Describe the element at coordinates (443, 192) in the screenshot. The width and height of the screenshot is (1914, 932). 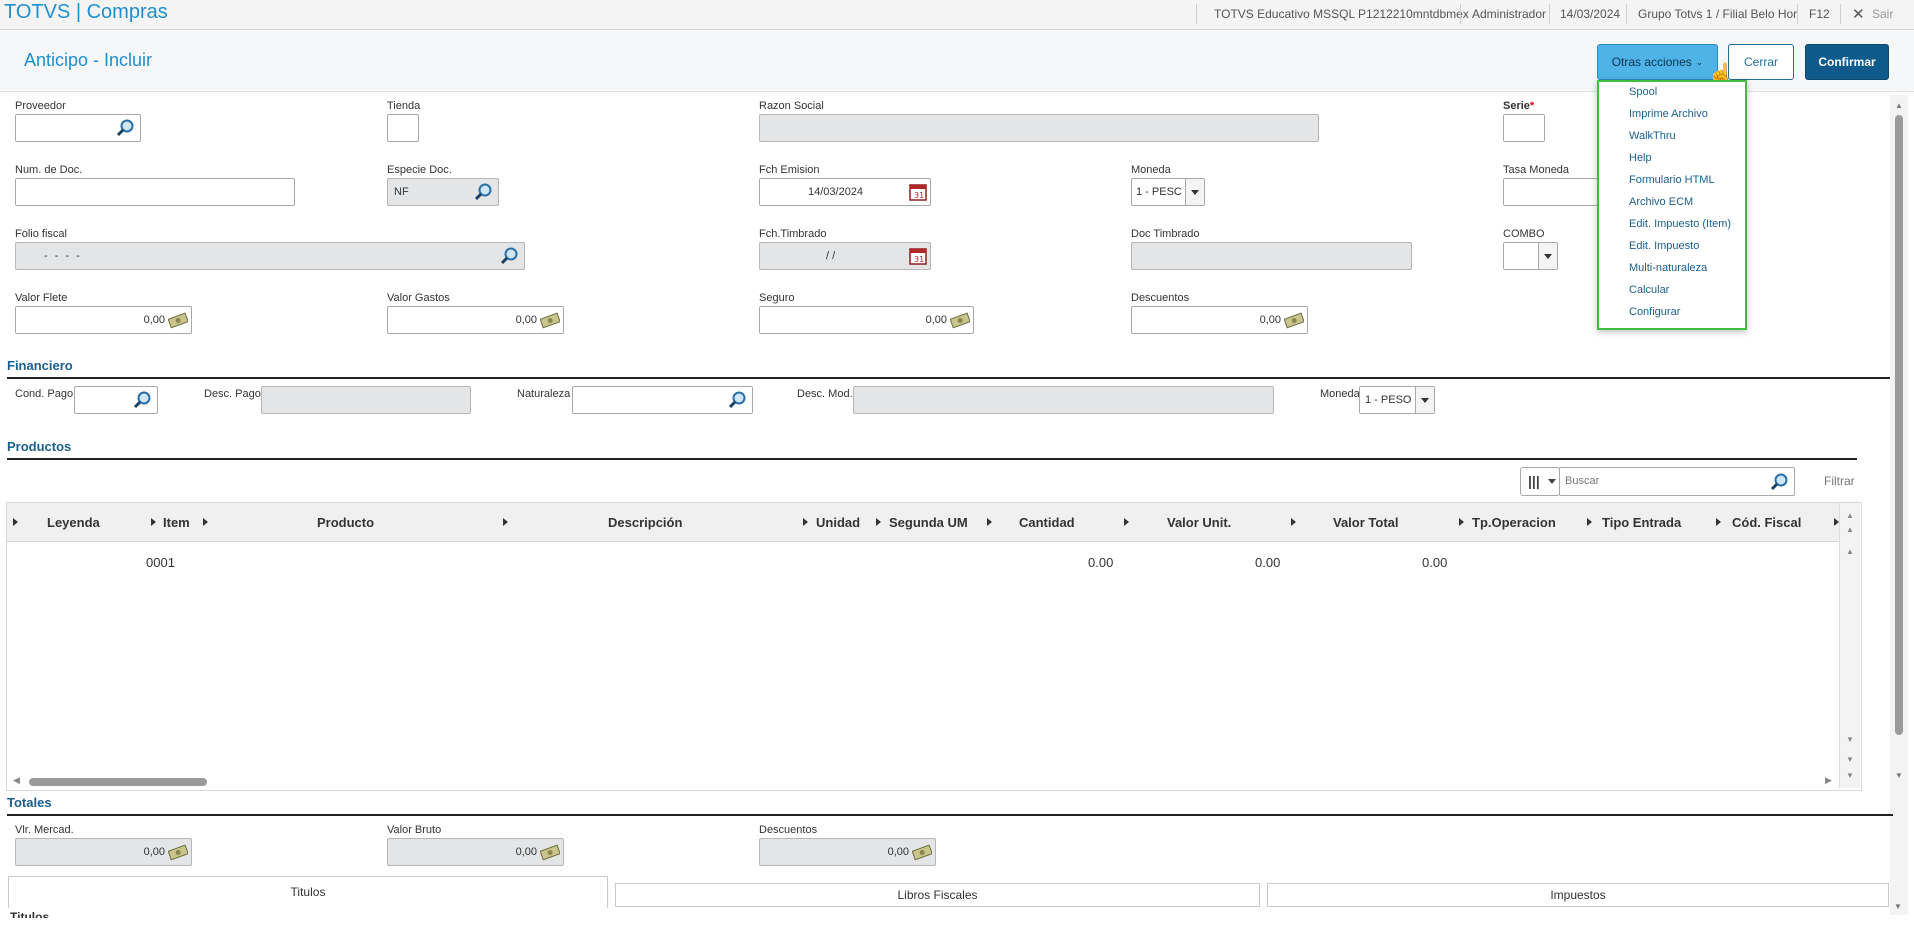
I see `especie-doc-input: NF` at that location.